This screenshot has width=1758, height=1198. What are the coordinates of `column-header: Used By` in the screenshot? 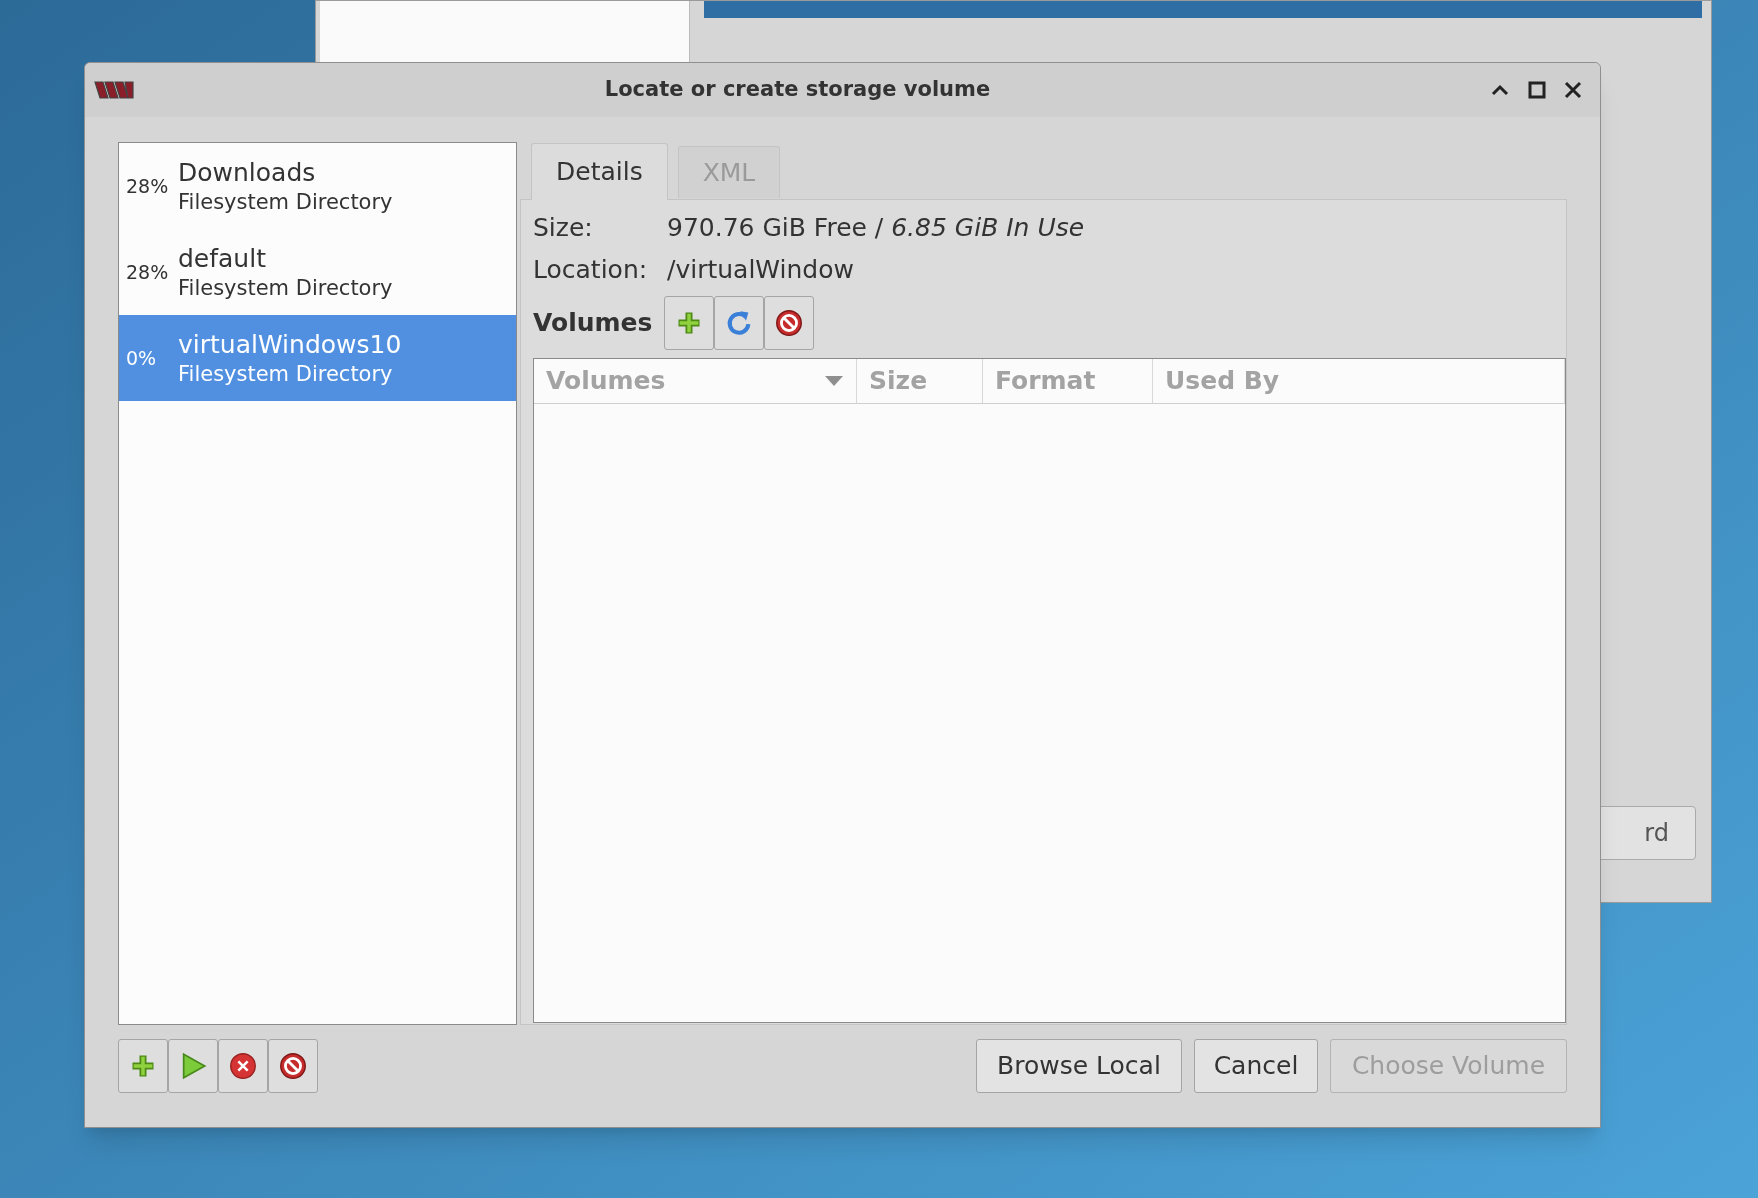 It's located at (1359, 381).